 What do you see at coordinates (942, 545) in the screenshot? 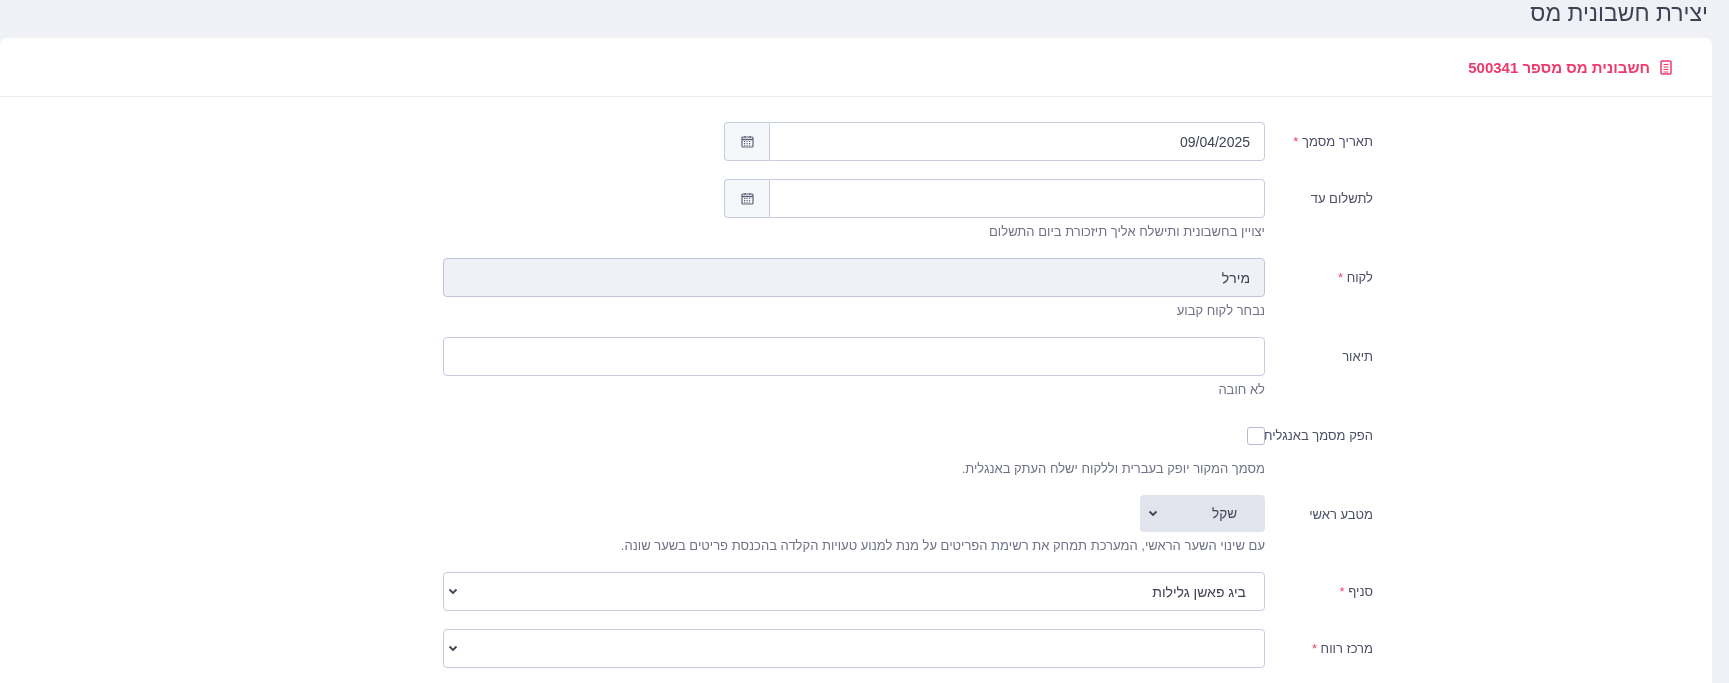
I see `help-text: עם שינוי השער הראשי, המערכת תמחק את רשימת הפריטים על מנת למנוע טעויות הקלדה בהכנסת פריטים בשער שונה.` at bounding box center [942, 545].